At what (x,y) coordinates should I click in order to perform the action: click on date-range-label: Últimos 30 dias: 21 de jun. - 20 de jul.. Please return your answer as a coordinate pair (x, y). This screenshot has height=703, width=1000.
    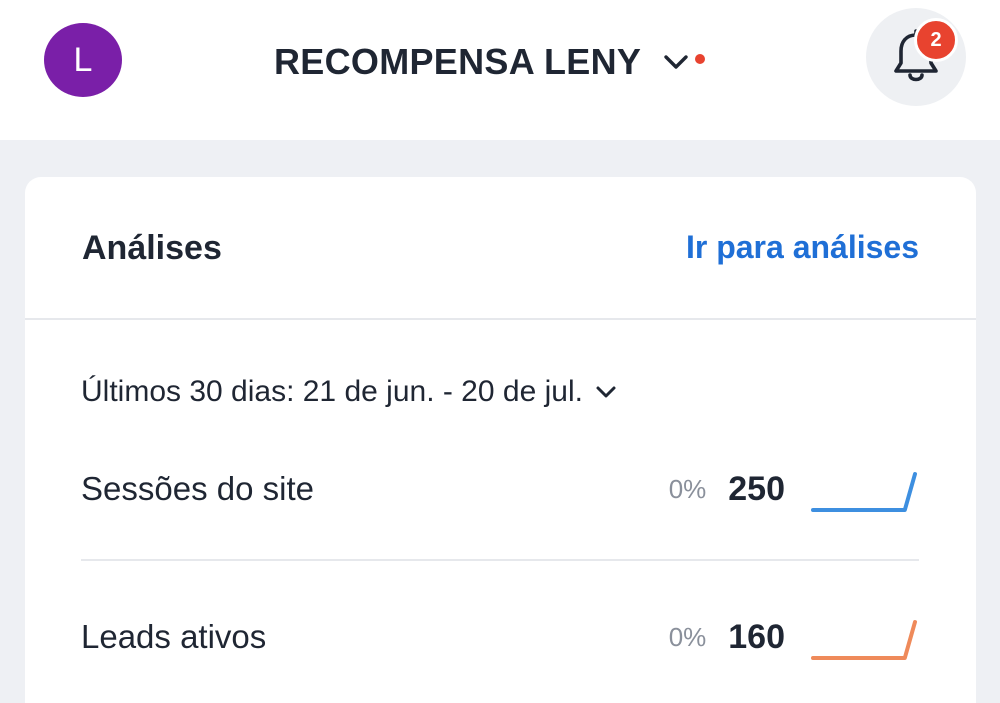
    Looking at the image, I should click on (332, 391).